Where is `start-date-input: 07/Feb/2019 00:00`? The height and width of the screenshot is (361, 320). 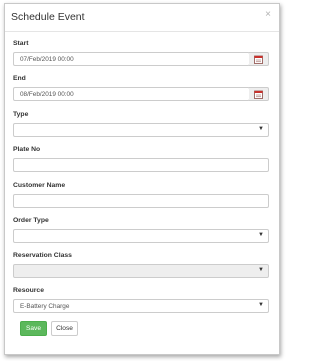 start-date-input: 07/Feb/2019 00:00 is located at coordinates (131, 59).